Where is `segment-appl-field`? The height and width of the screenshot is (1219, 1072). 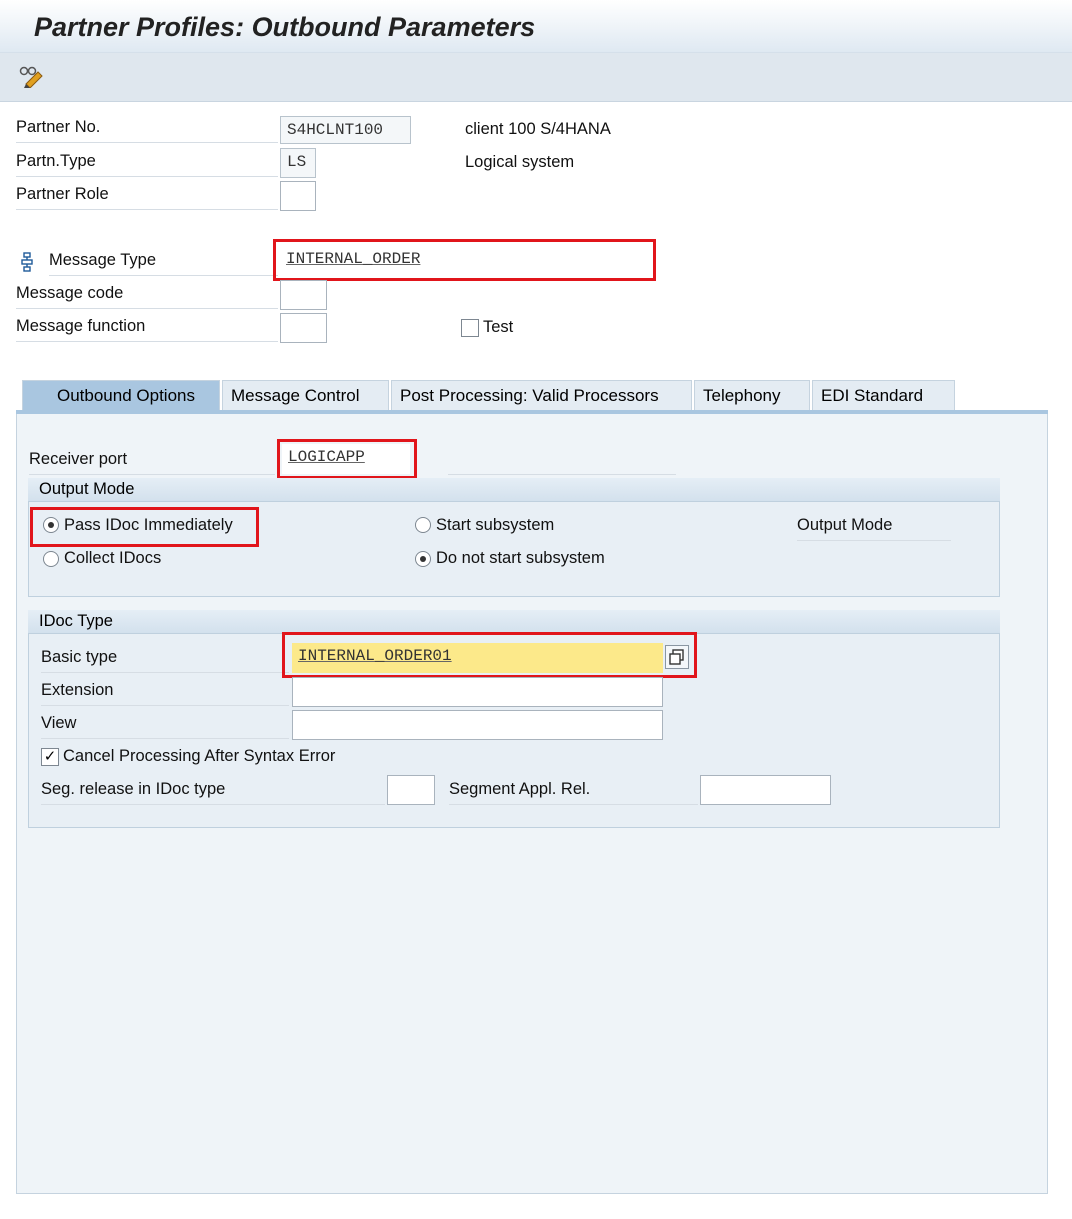 segment-appl-field is located at coordinates (765, 790).